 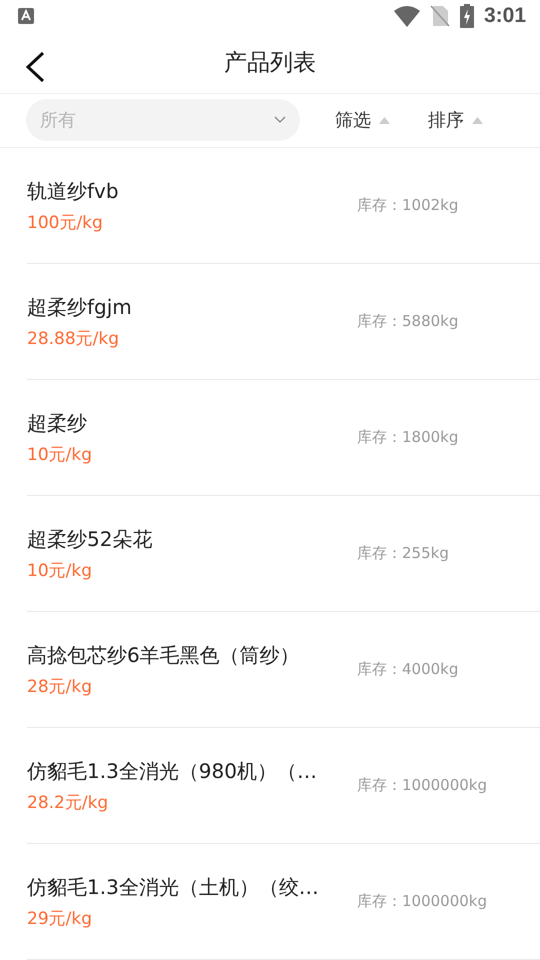 I want to click on stock-text: 库存：255kg, so click(x=403, y=553).